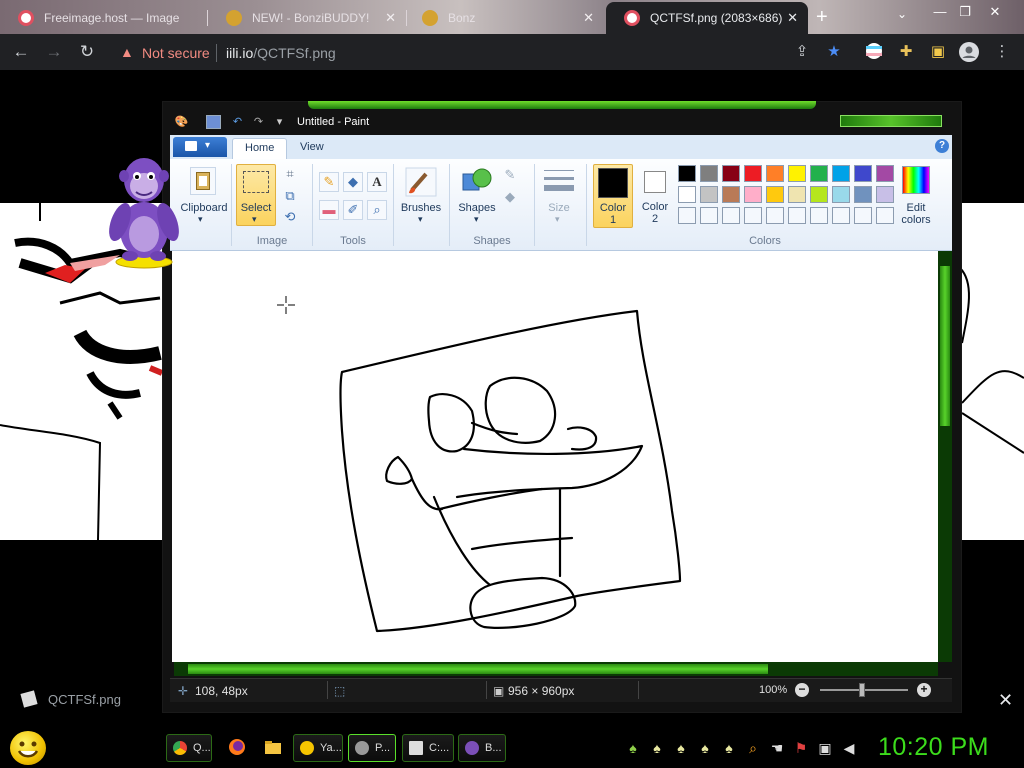 The width and height of the screenshot is (1024, 768). What do you see at coordinates (54, 52) in the screenshot?
I see `forward-arrow-icon: →` at bounding box center [54, 52].